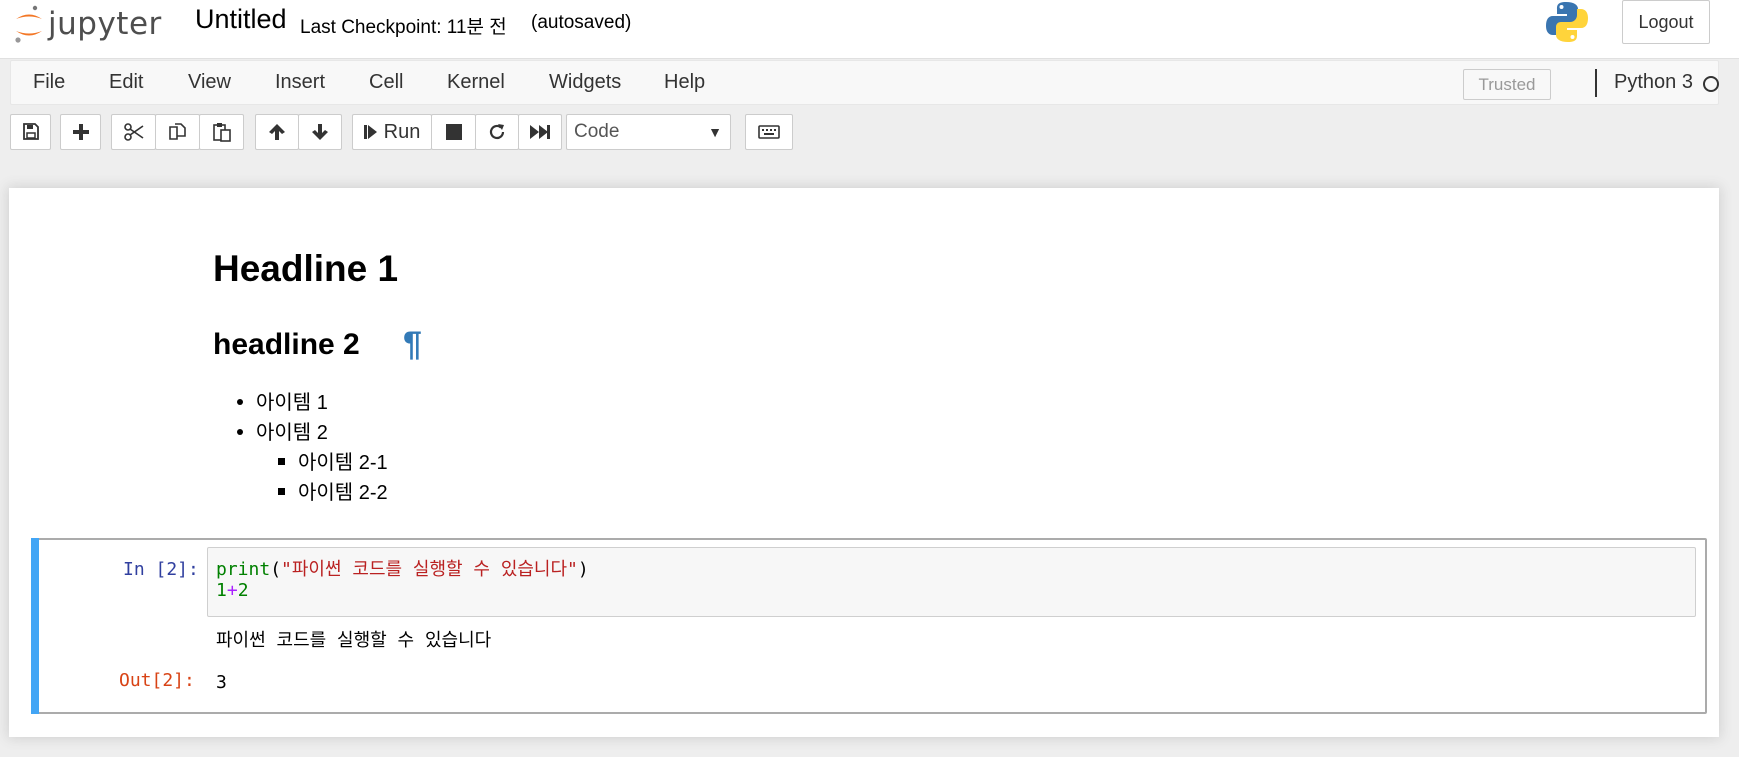 The height and width of the screenshot is (757, 1739). I want to click on cell-type-value: Code, so click(597, 131).